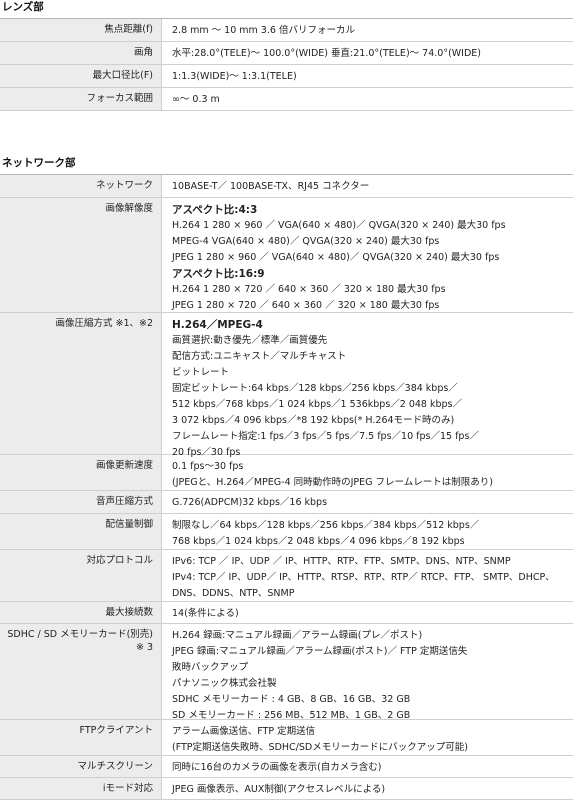 The height and width of the screenshot is (802, 573). Describe the element at coordinates (129, 524) in the screenshot. I see `spec-label-text: 配信量制御` at that location.